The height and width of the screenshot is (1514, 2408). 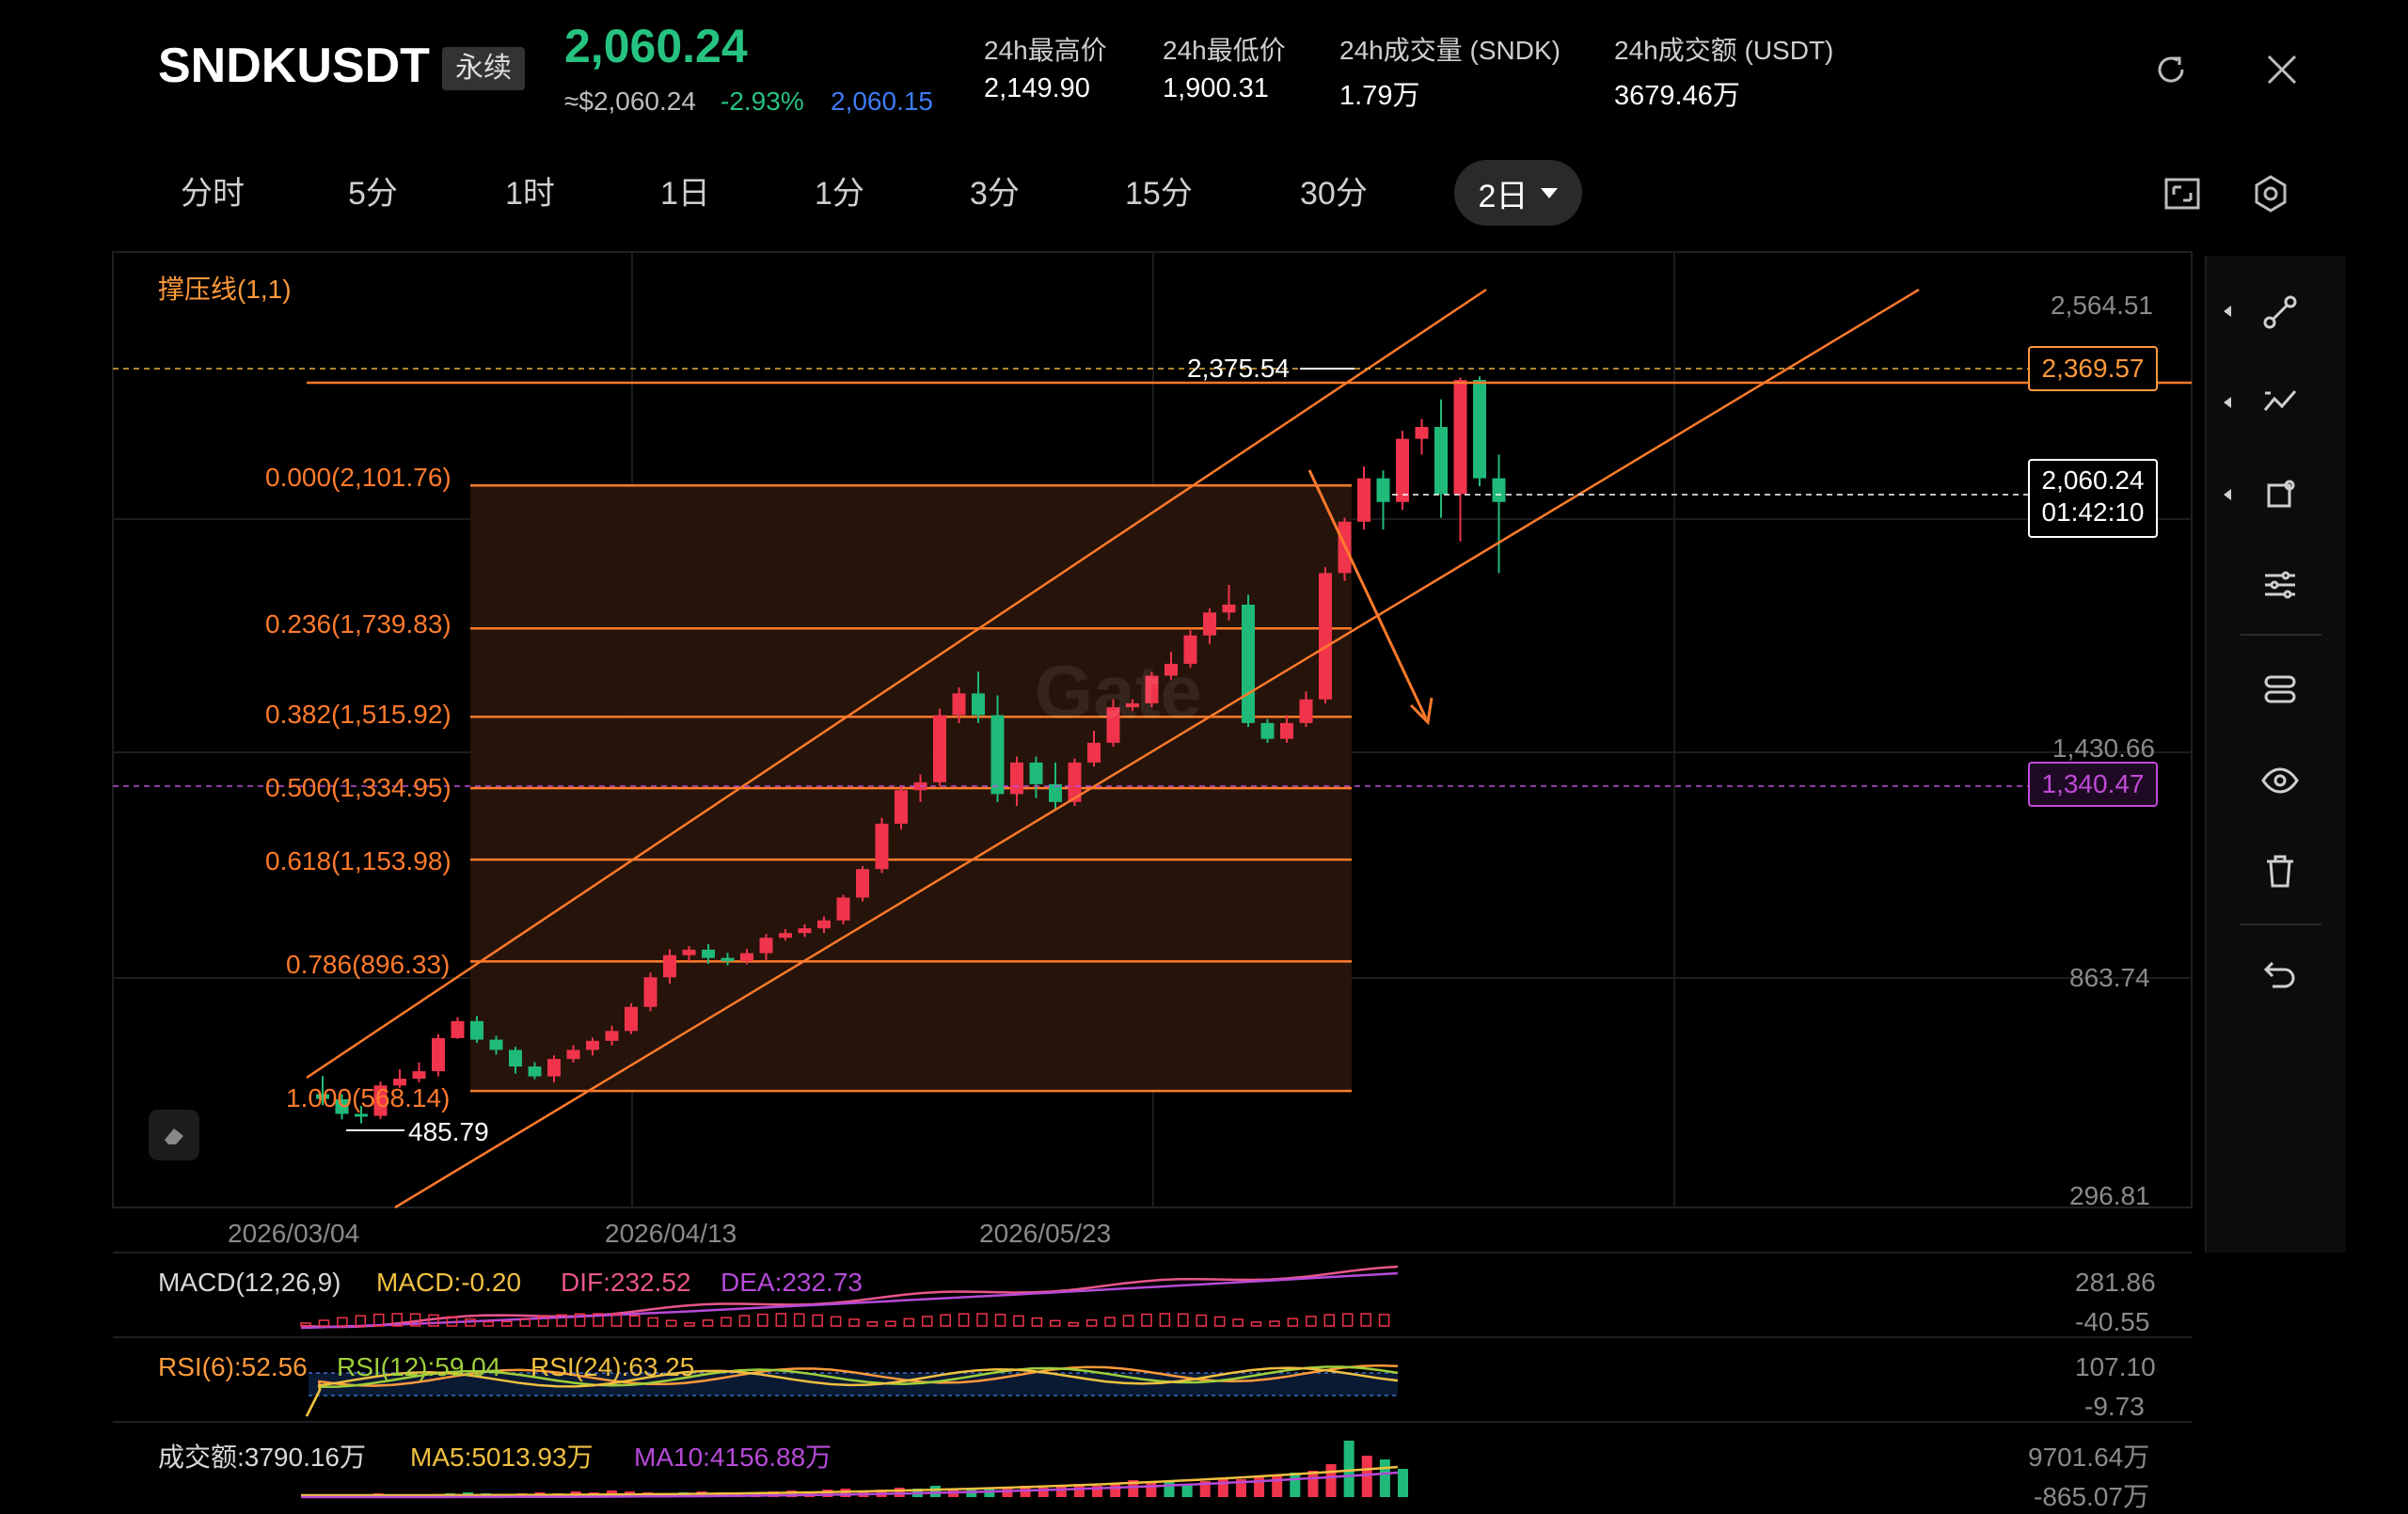 What do you see at coordinates (2280, 494) in the screenshot?
I see `shape-tool-icon` at bounding box center [2280, 494].